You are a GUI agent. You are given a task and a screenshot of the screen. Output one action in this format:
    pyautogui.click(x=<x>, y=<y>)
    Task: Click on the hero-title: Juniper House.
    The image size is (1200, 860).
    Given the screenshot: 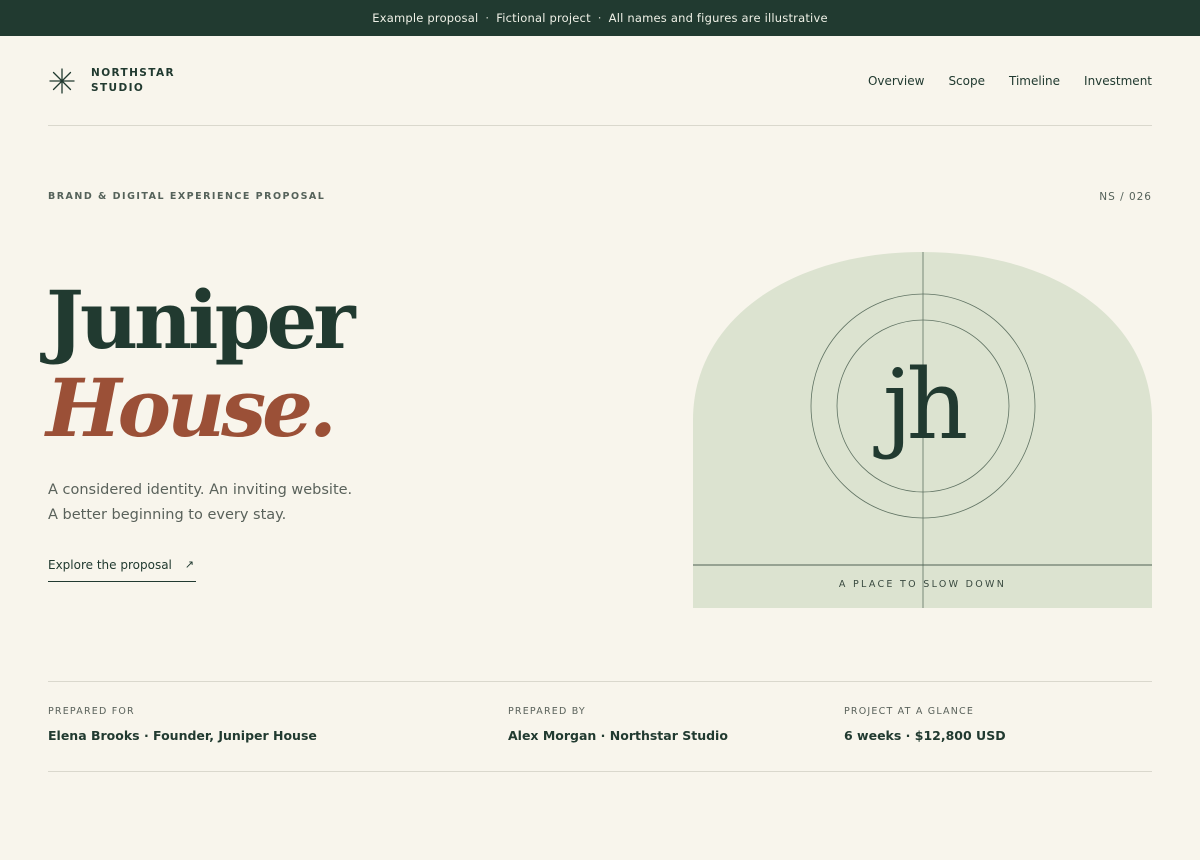 What is the action you would take?
    pyautogui.click(x=201, y=364)
    